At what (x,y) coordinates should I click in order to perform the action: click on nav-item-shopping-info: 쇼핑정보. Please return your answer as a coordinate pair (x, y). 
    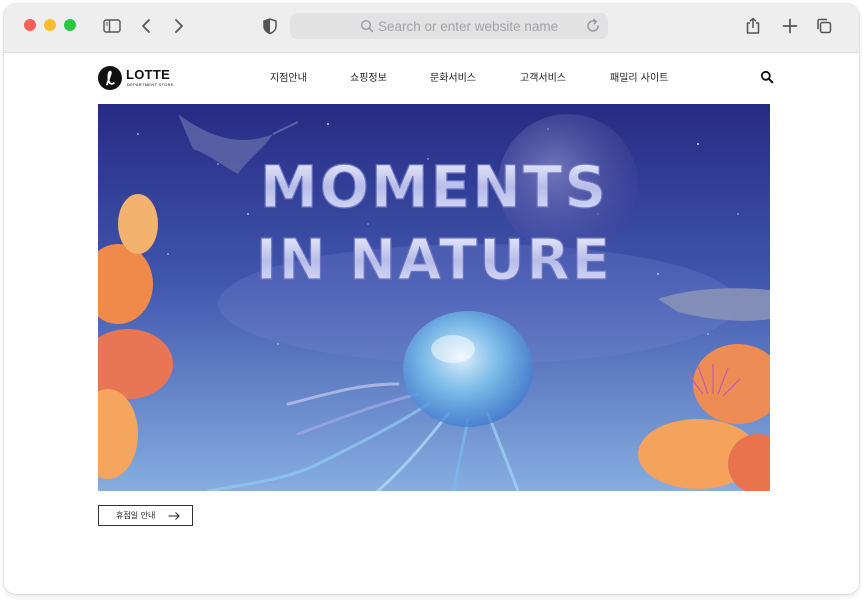
    Looking at the image, I should click on (368, 76).